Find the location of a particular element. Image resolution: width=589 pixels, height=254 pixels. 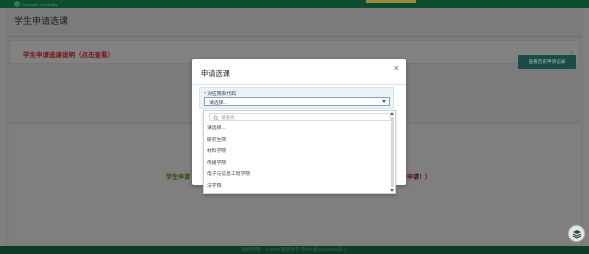

floating-layers-button is located at coordinates (576, 233).